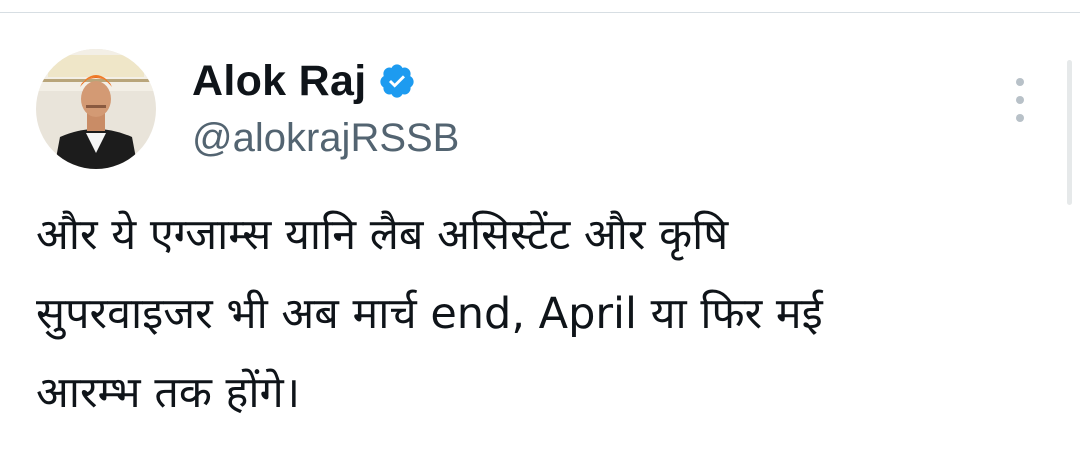 The height and width of the screenshot is (449, 1080). Describe the element at coordinates (540, 12) in the screenshot. I see `top-divider` at that location.